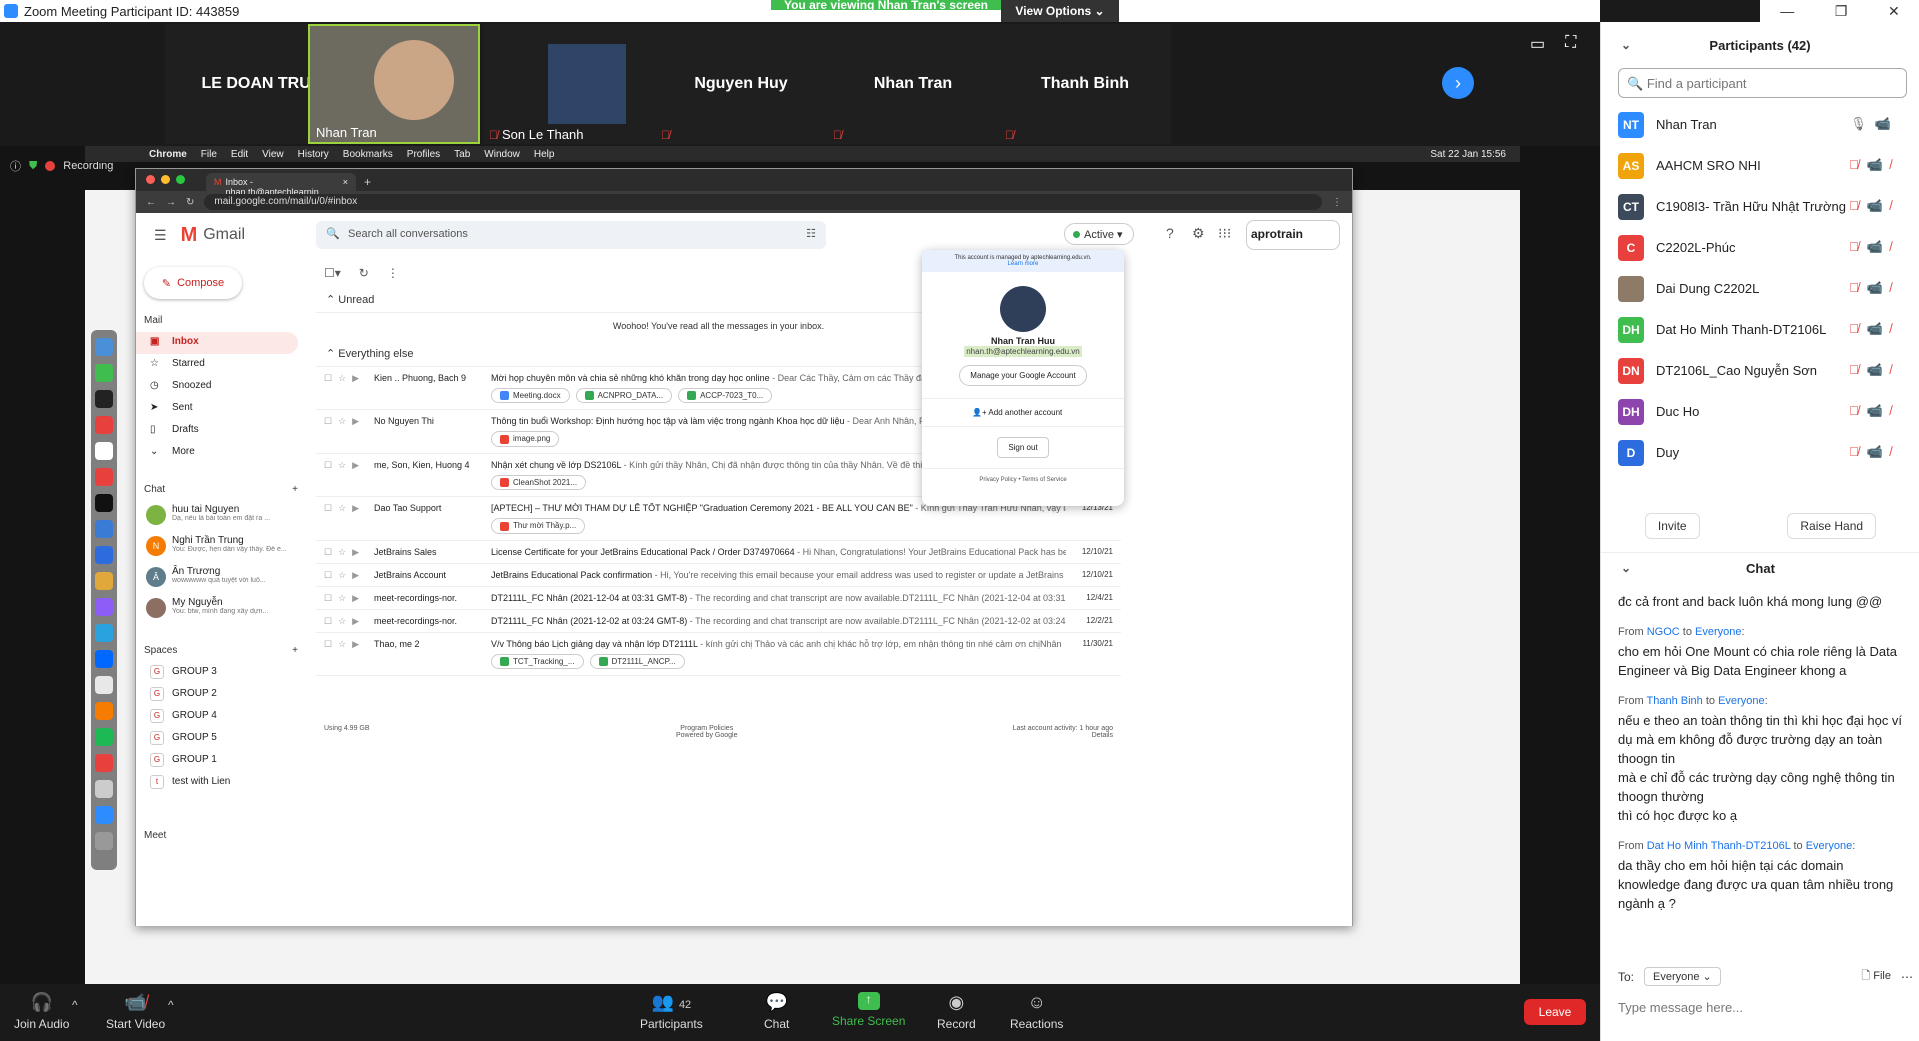 The height and width of the screenshot is (1041, 1919). Describe the element at coordinates (221, 739) in the screenshot. I see `space-item: G GROUP 5` at that location.